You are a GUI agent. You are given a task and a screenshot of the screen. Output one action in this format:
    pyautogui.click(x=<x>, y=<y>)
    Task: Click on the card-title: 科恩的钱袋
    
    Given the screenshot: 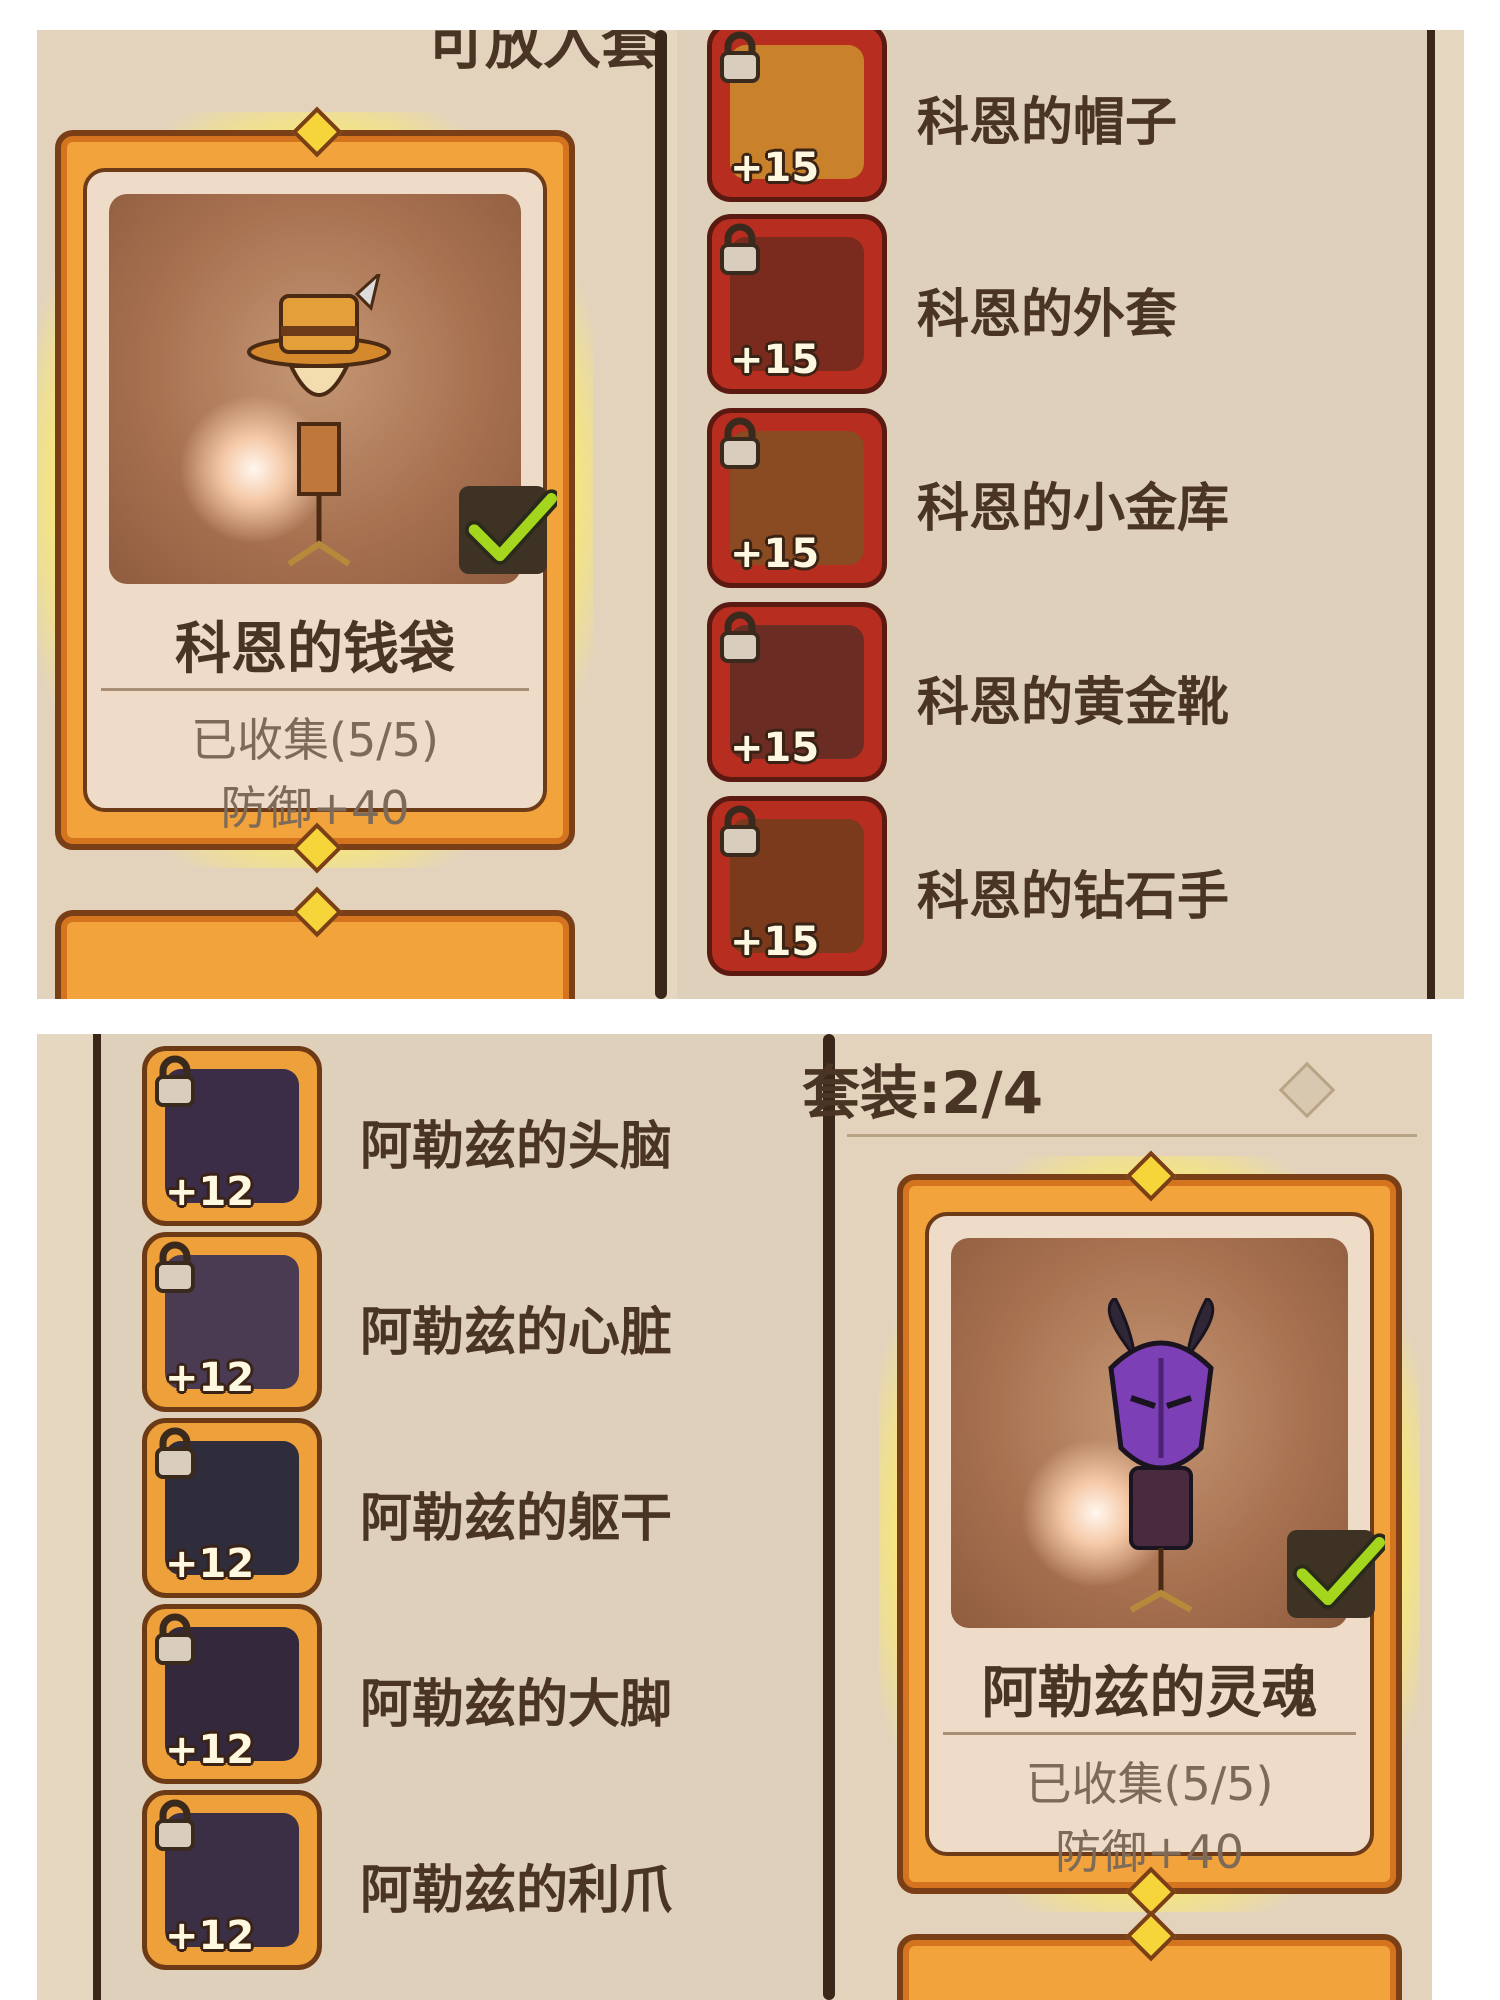 What is the action you would take?
    pyautogui.click(x=315, y=649)
    